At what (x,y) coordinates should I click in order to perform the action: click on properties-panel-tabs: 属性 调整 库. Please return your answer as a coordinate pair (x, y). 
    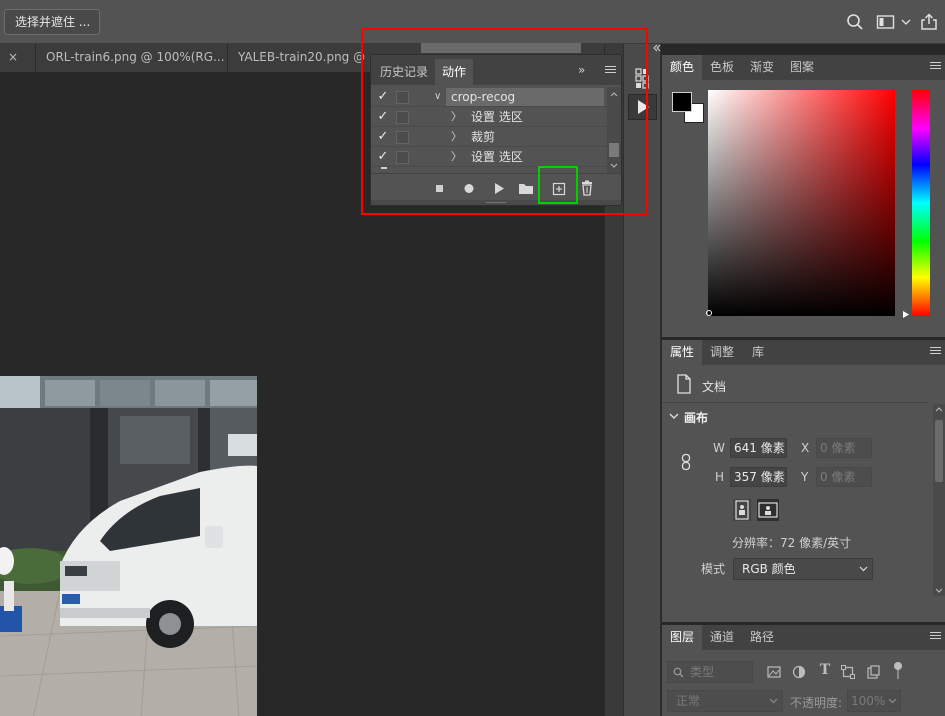
    Looking at the image, I should click on (803, 352).